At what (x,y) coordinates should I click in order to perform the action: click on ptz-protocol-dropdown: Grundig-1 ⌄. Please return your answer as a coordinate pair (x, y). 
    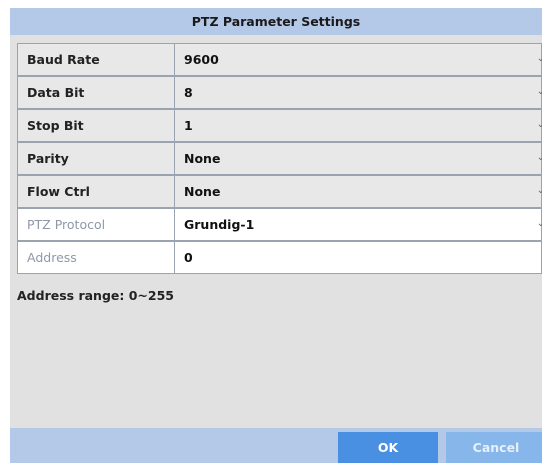
    Looking at the image, I should click on (358, 224).